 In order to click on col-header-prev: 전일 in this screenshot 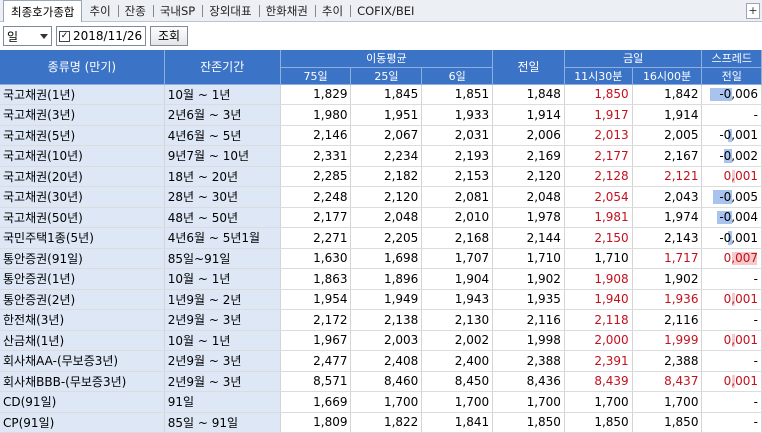, I will do `click(528, 67)`.